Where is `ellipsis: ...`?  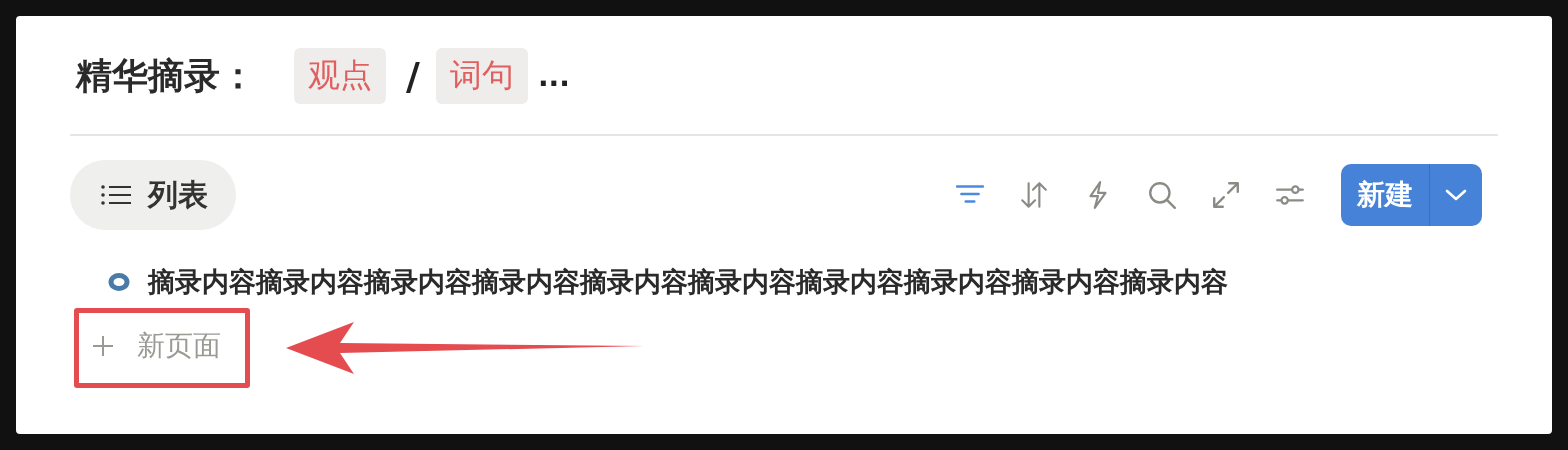
ellipsis: ... is located at coordinates (553, 76).